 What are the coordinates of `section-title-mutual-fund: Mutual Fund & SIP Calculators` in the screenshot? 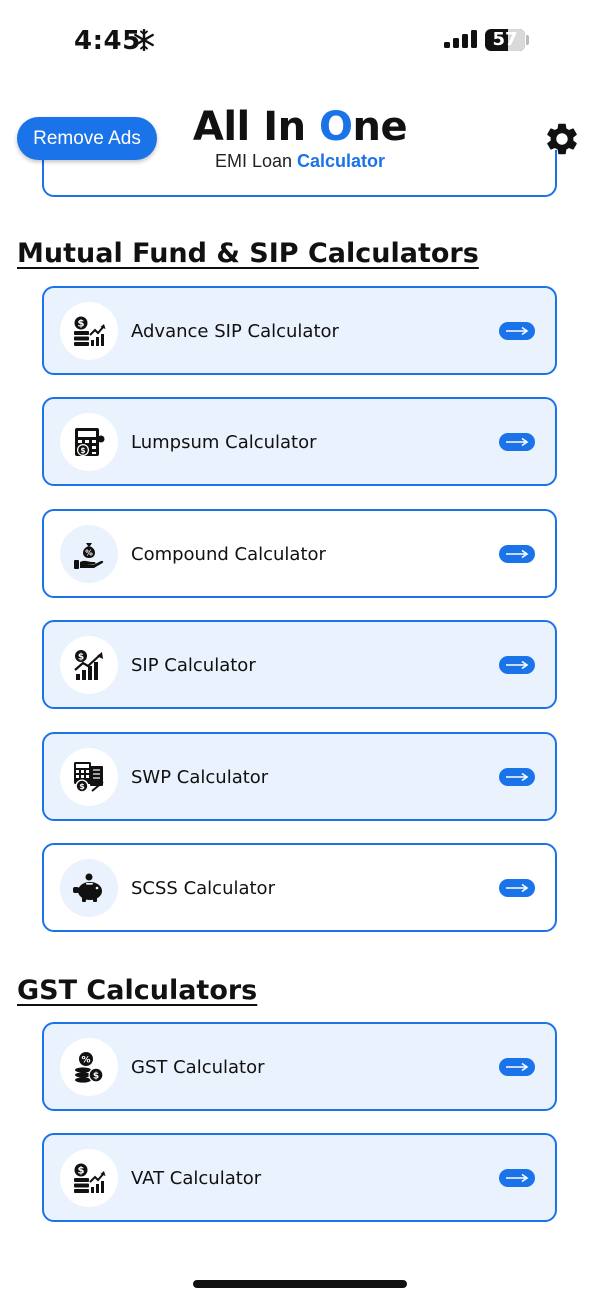 It's located at (248, 253).